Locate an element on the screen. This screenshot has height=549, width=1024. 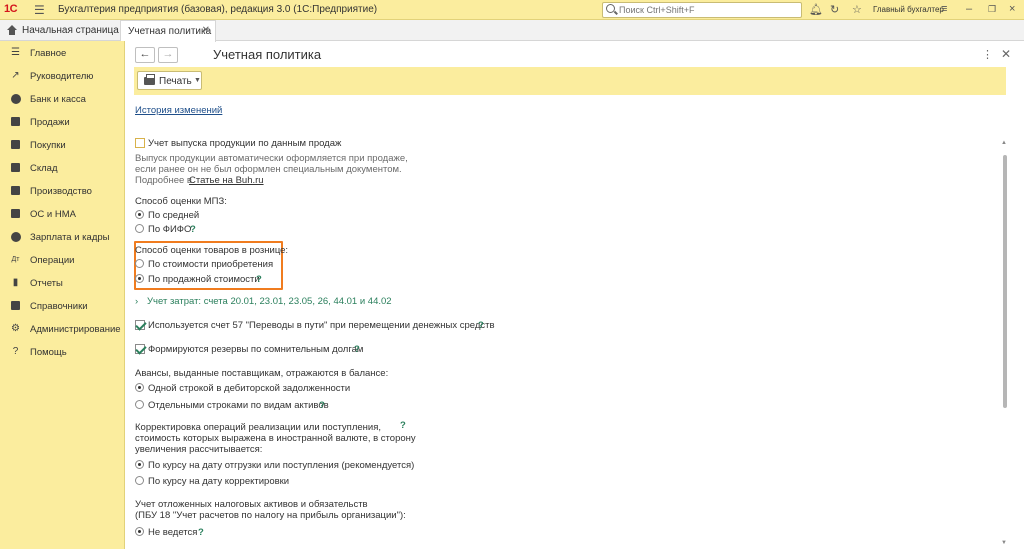
mpz-average-label: По средней is located at coordinates (174, 215).